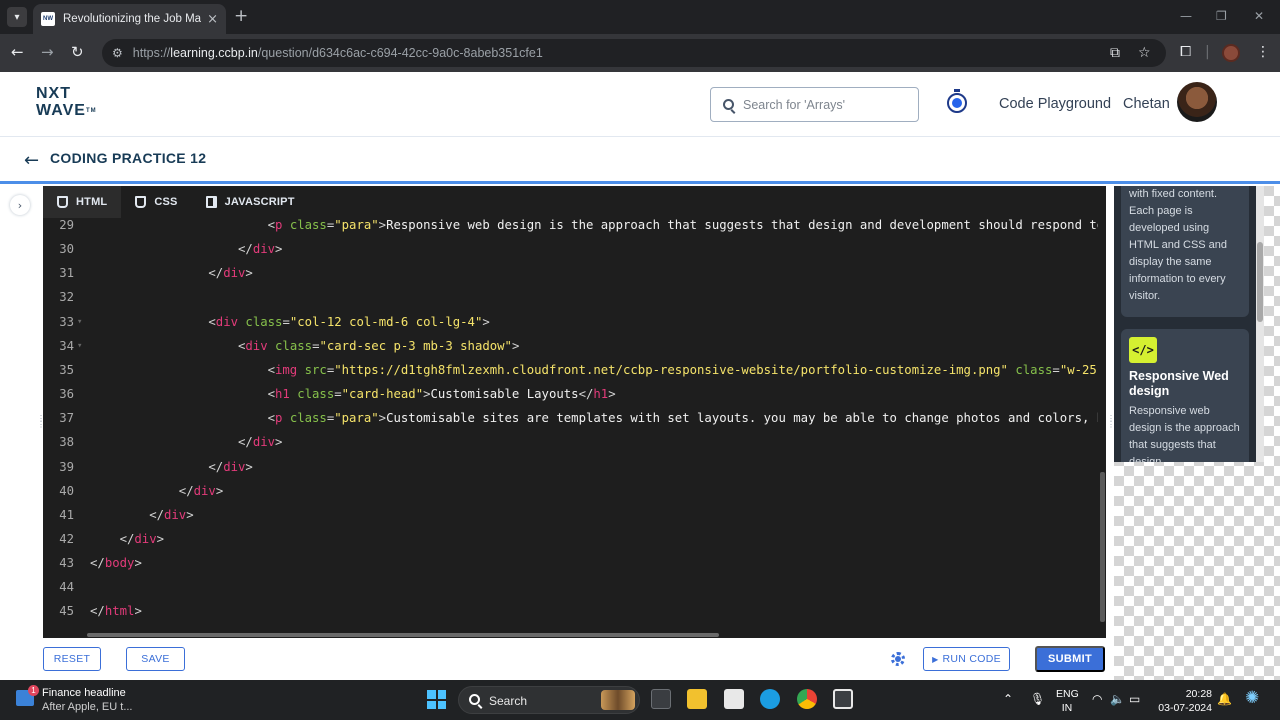  What do you see at coordinates (129, 19) in the screenshot?
I see `browser-tab: NW Revolutionizing the Job Market ×` at bounding box center [129, 19].